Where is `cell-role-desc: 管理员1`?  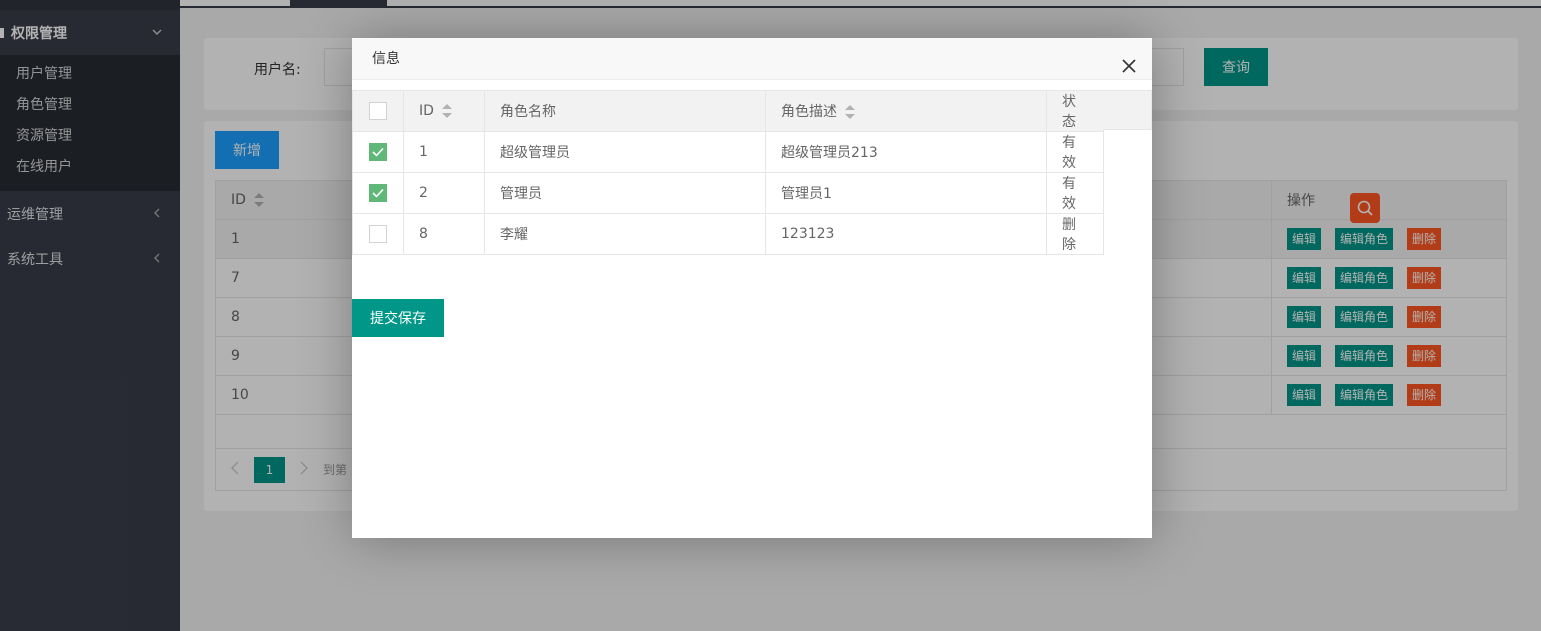 cell-role-desc: 管理员1 is located at coordinates (906, 193).